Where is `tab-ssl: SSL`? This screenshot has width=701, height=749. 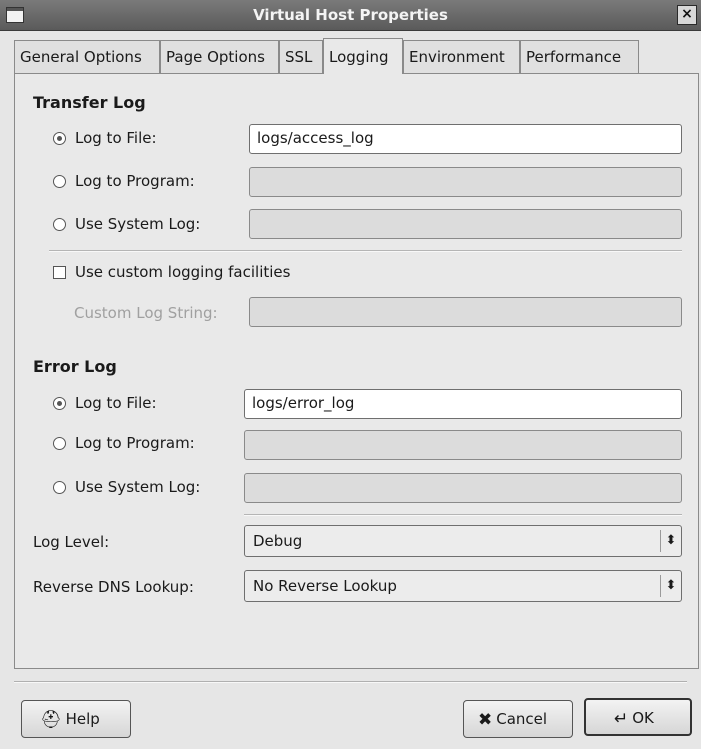 tab-ssl: SSL is located at coordinates (301, 56).